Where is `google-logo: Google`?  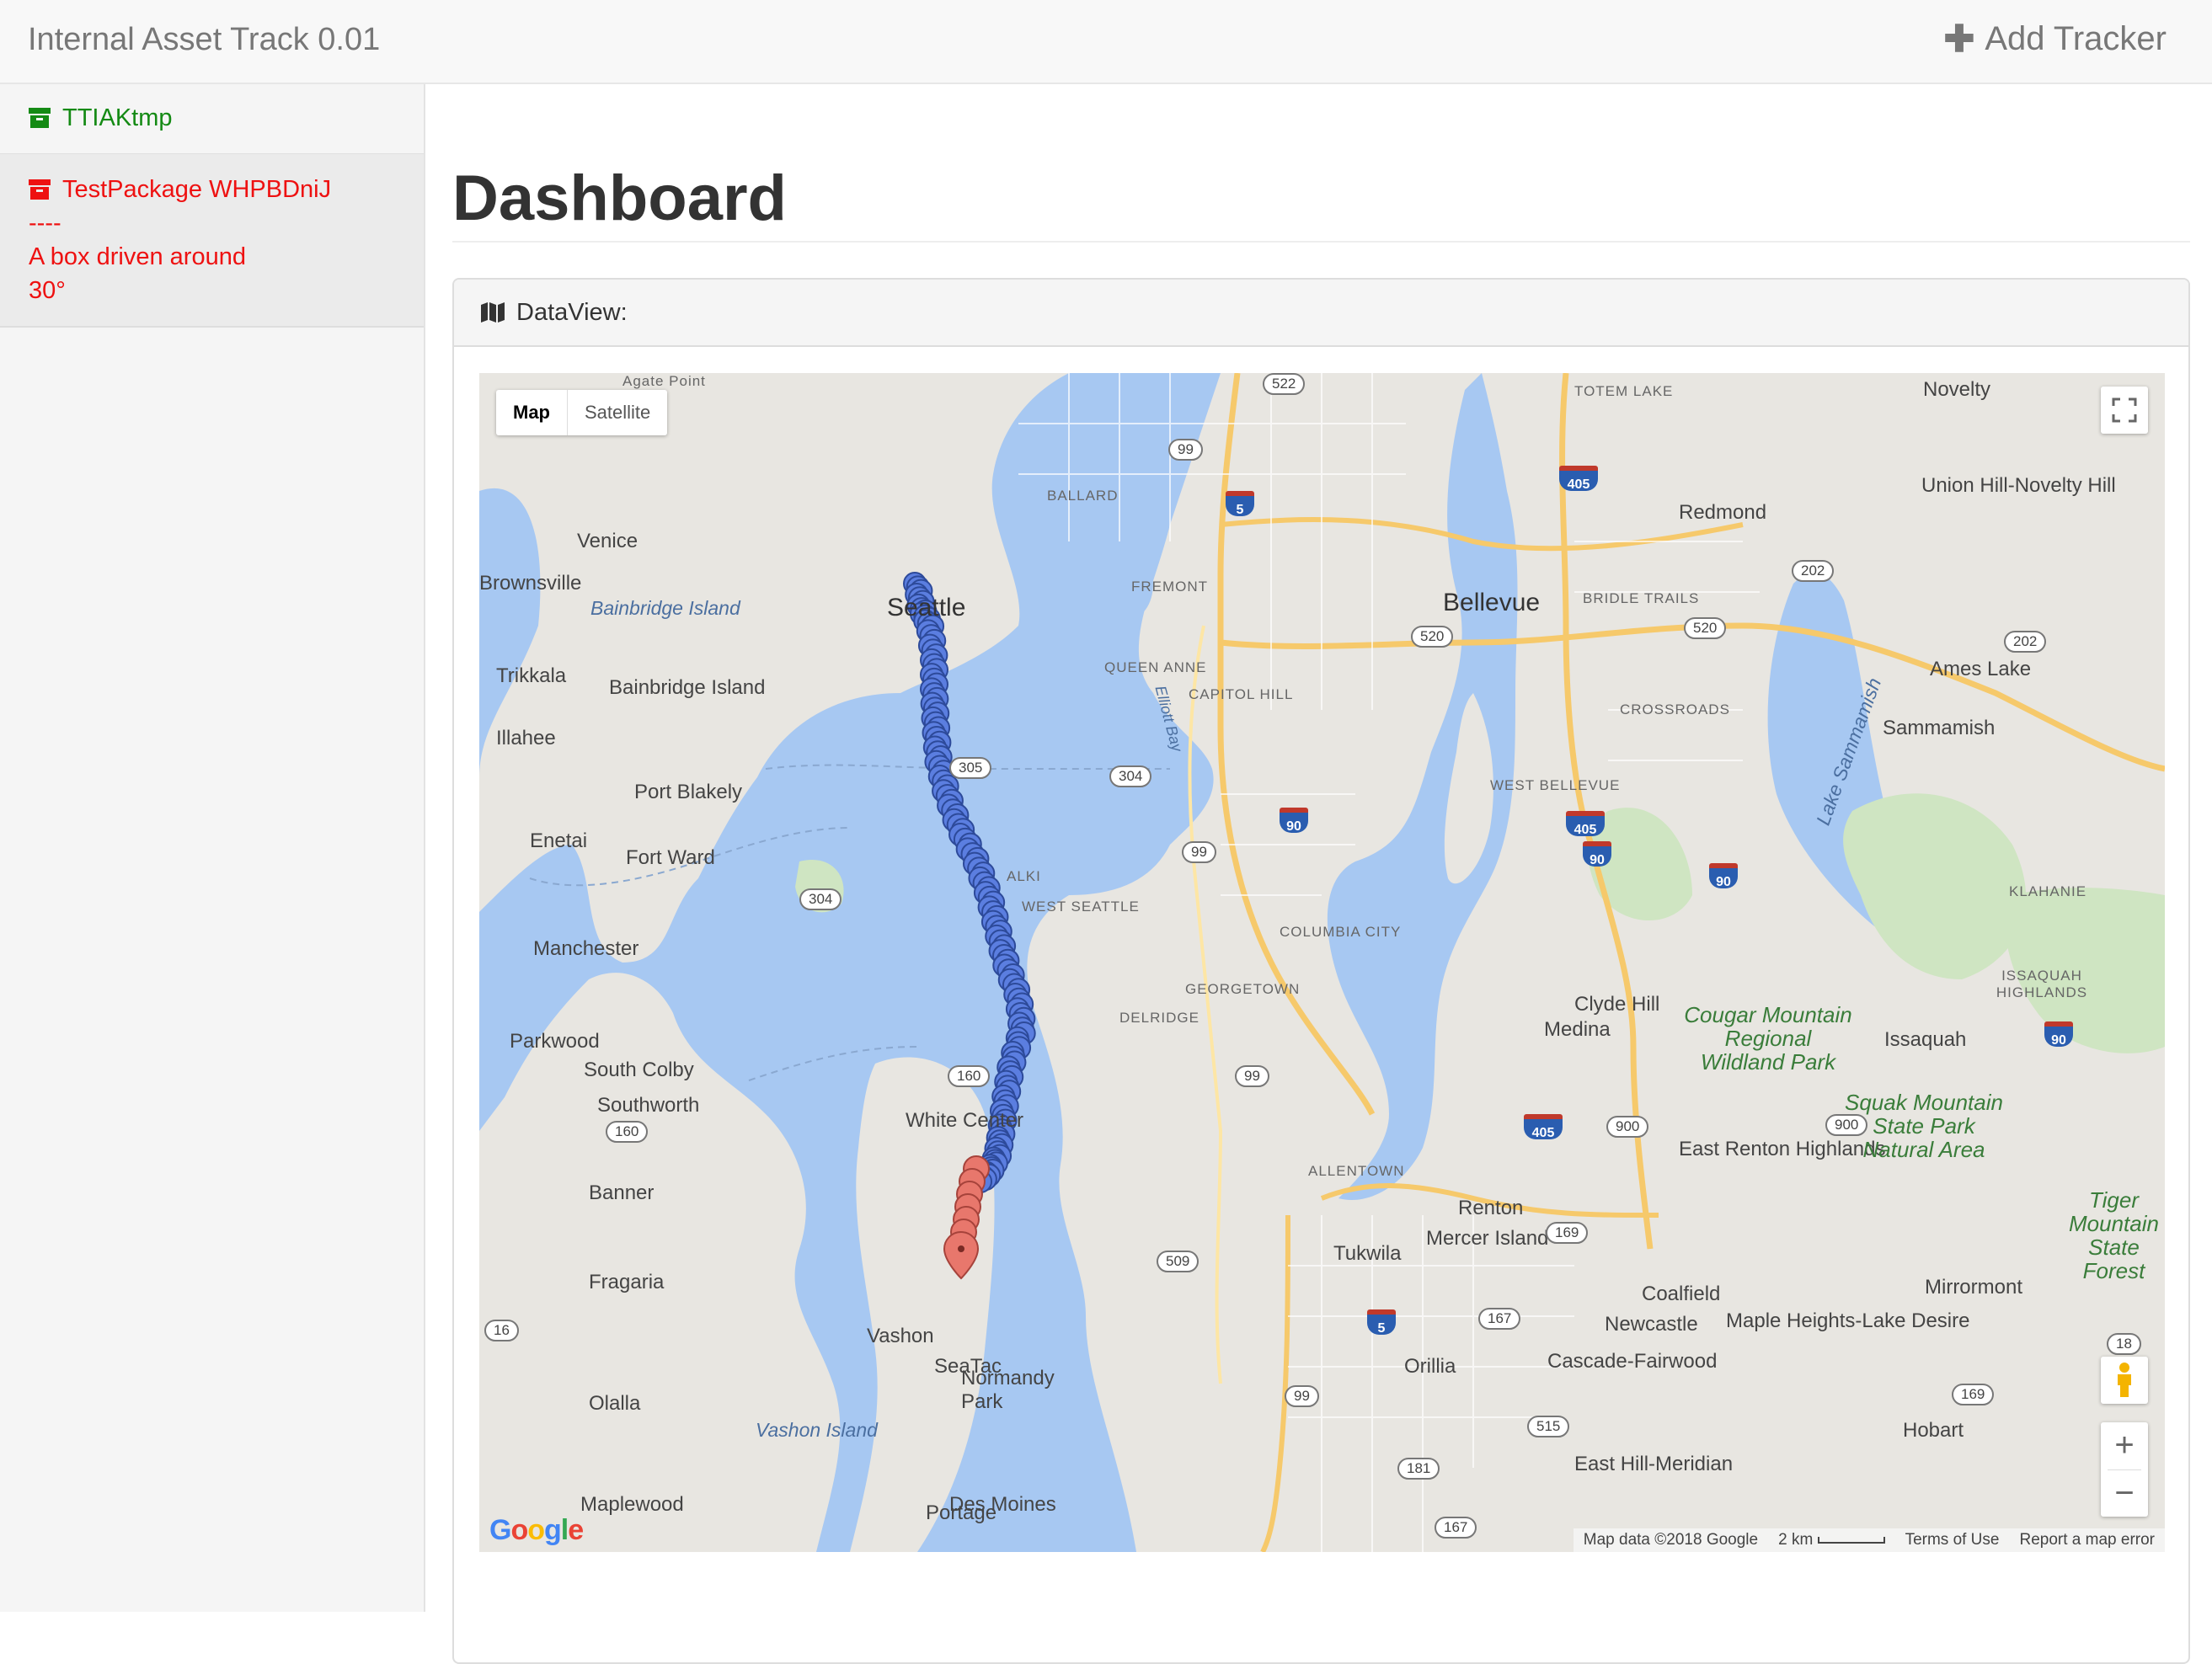
google-logo: Google is located at coordinates (536, 1530).